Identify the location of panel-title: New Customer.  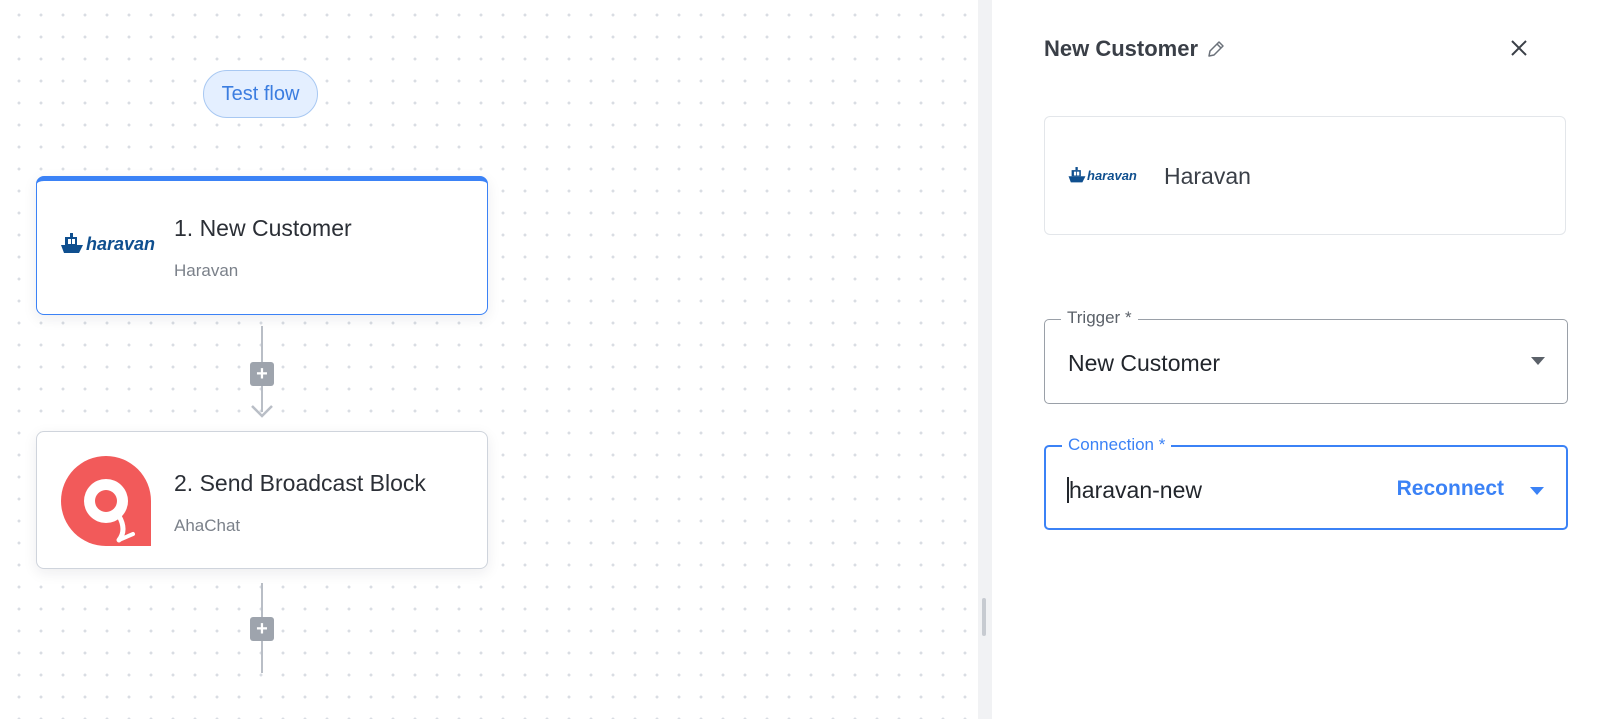
(1135, 49).